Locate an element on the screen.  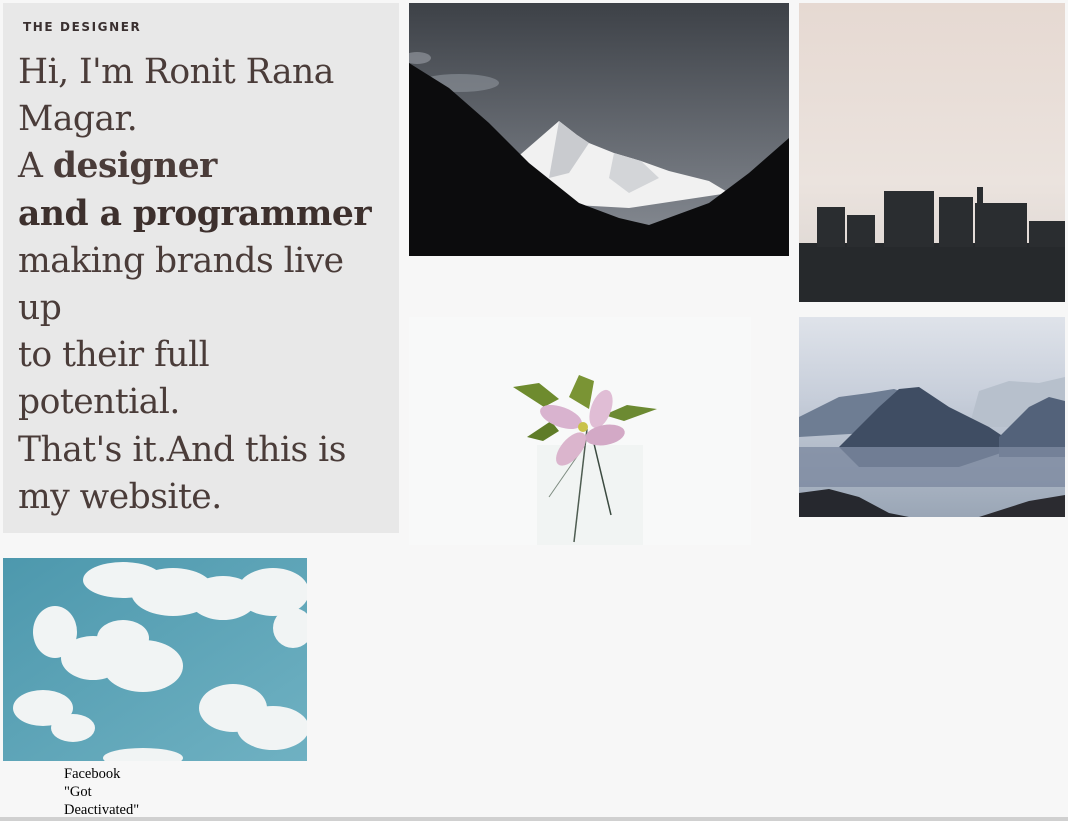
bio-line: making brands live is located at coordinates (181, 260).